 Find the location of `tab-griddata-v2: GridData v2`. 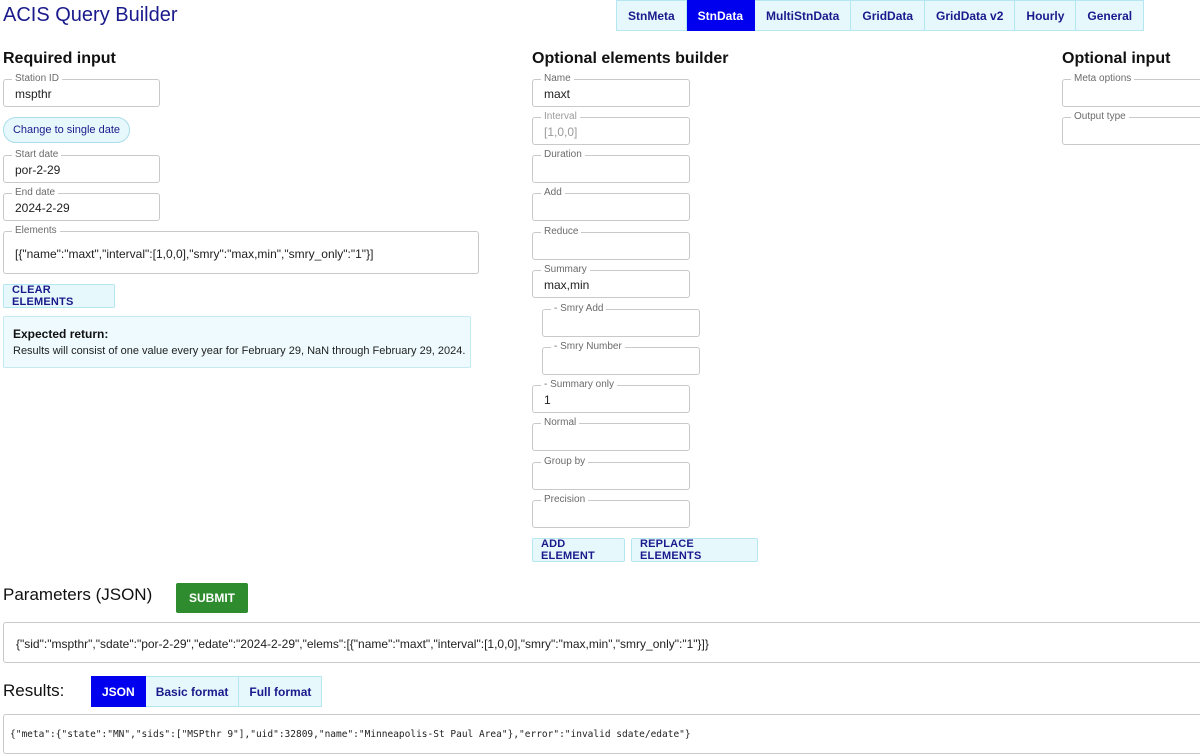

tab-griddata-v2: GridData v2 is located at coordinates (970, 15).